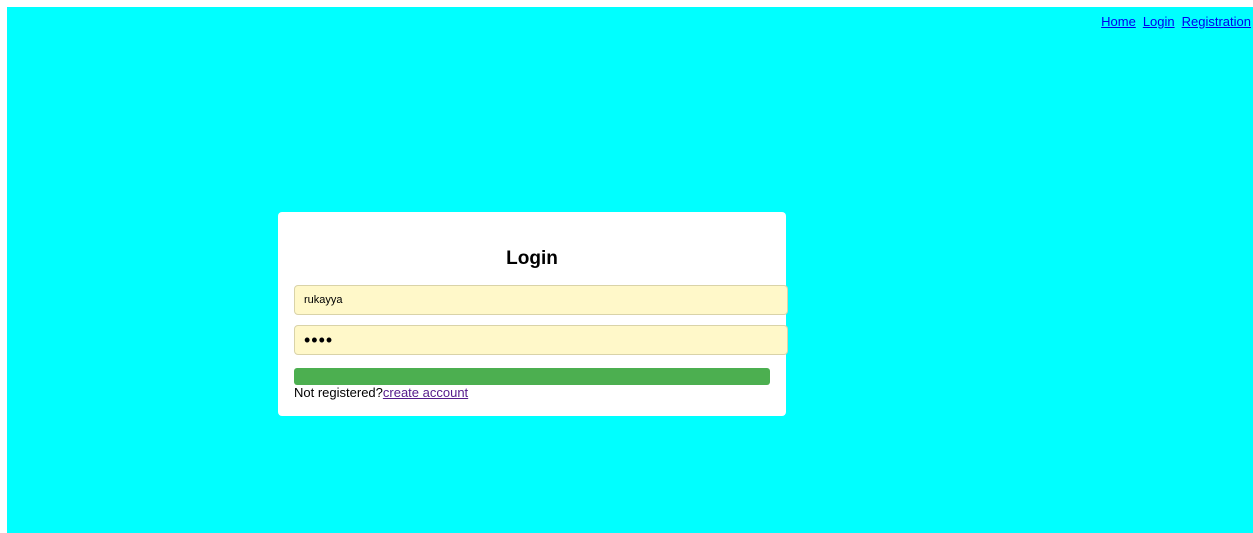 The image size is (1253, 533). I want to click on register-prompt-text: Not registered?, so click(338, 392).